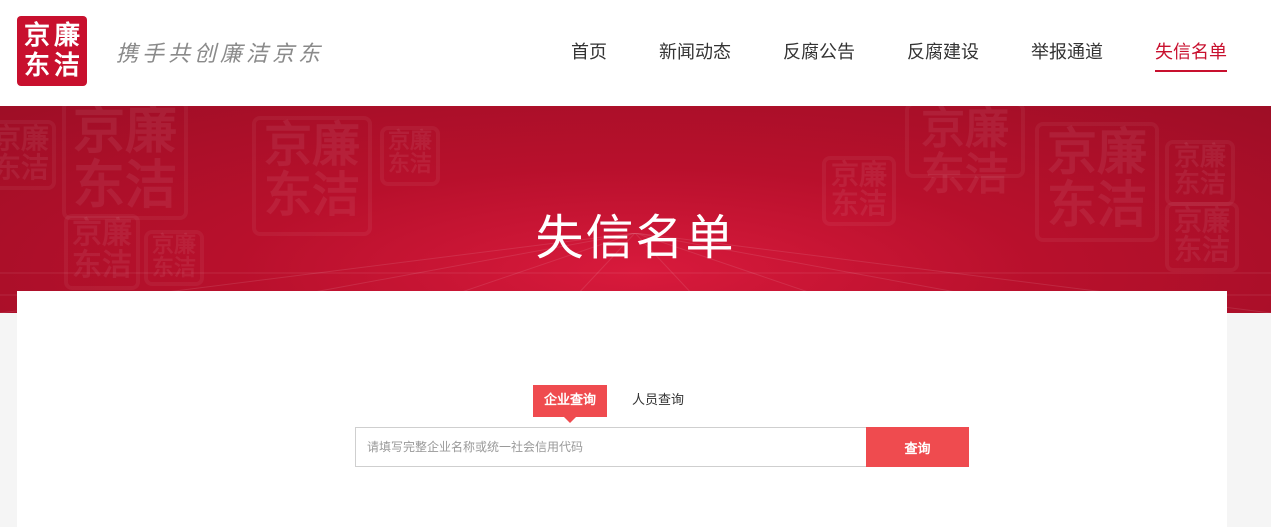 Image resolution: width=1271 pixels, height=527 pixels. What do you see at coordinates (1067, 55) in the screenshot?
I see `nav-item-report-channel: 举报通道` at bounding box center [1067, 55].